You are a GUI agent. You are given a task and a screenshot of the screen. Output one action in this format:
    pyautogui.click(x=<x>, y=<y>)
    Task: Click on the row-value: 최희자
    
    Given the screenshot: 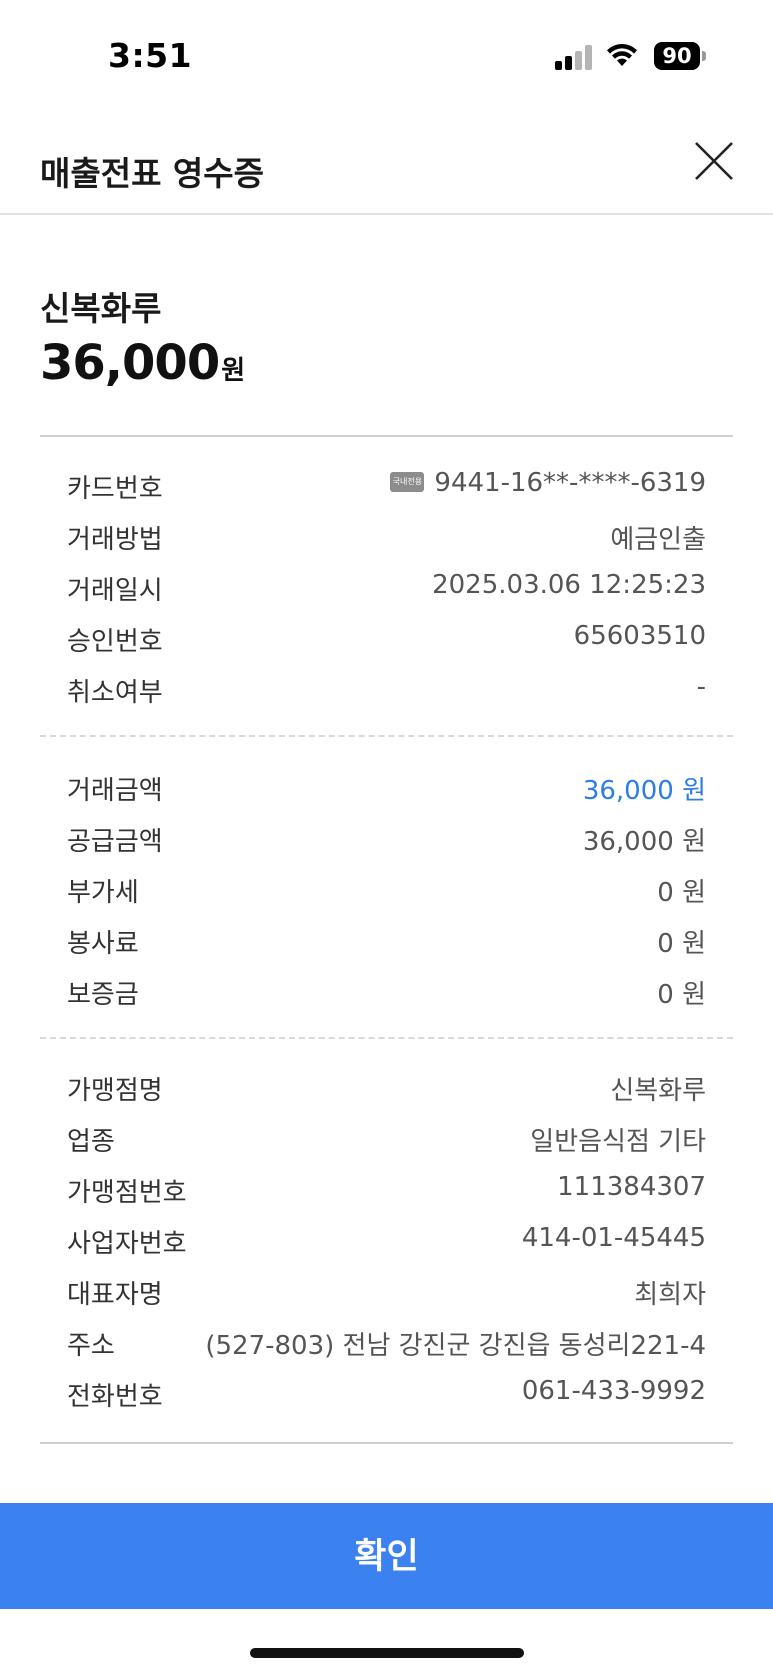 What is the action you would take?
    pyautogui.click(x=670, y=1295)
    